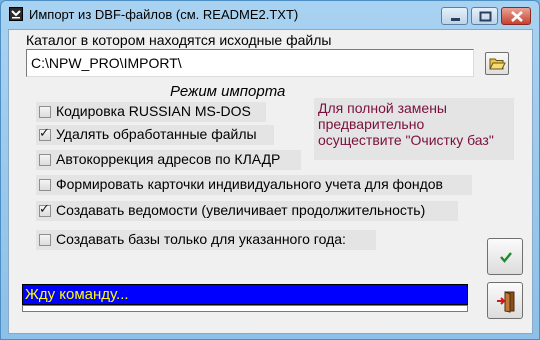 This screenshot has height=340, width=540. Describe the element at coordinates (406, 140) in the screenshot. I see `note-line: осуществите "Очистку баз"` at that location.